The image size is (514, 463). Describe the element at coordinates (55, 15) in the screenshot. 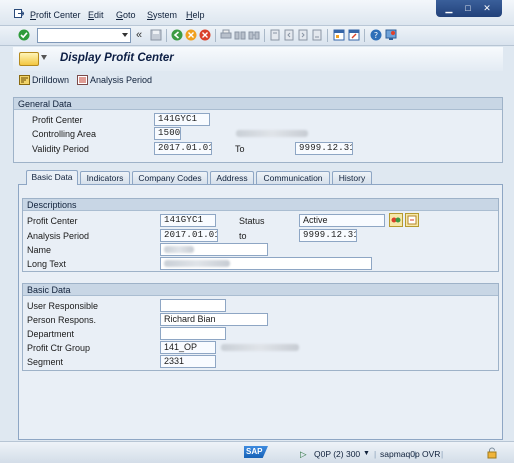

I see `menu-profit-center: Profit Center` at that location.